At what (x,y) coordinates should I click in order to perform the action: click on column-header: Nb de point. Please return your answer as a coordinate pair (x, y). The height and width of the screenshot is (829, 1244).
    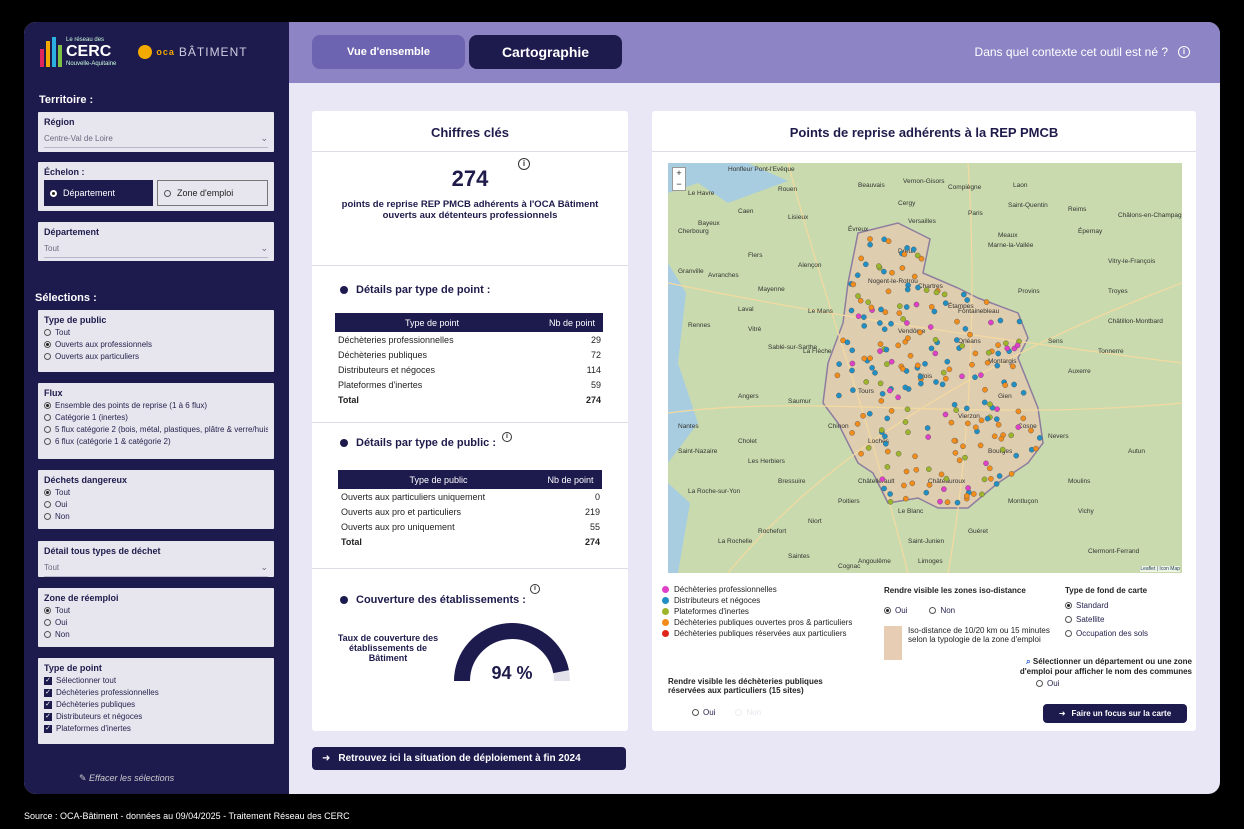
    Looking at the image, I should click on (562, 322).